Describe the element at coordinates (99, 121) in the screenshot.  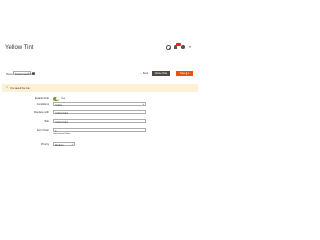
I see `title-input: Yellow Gold` at that location.